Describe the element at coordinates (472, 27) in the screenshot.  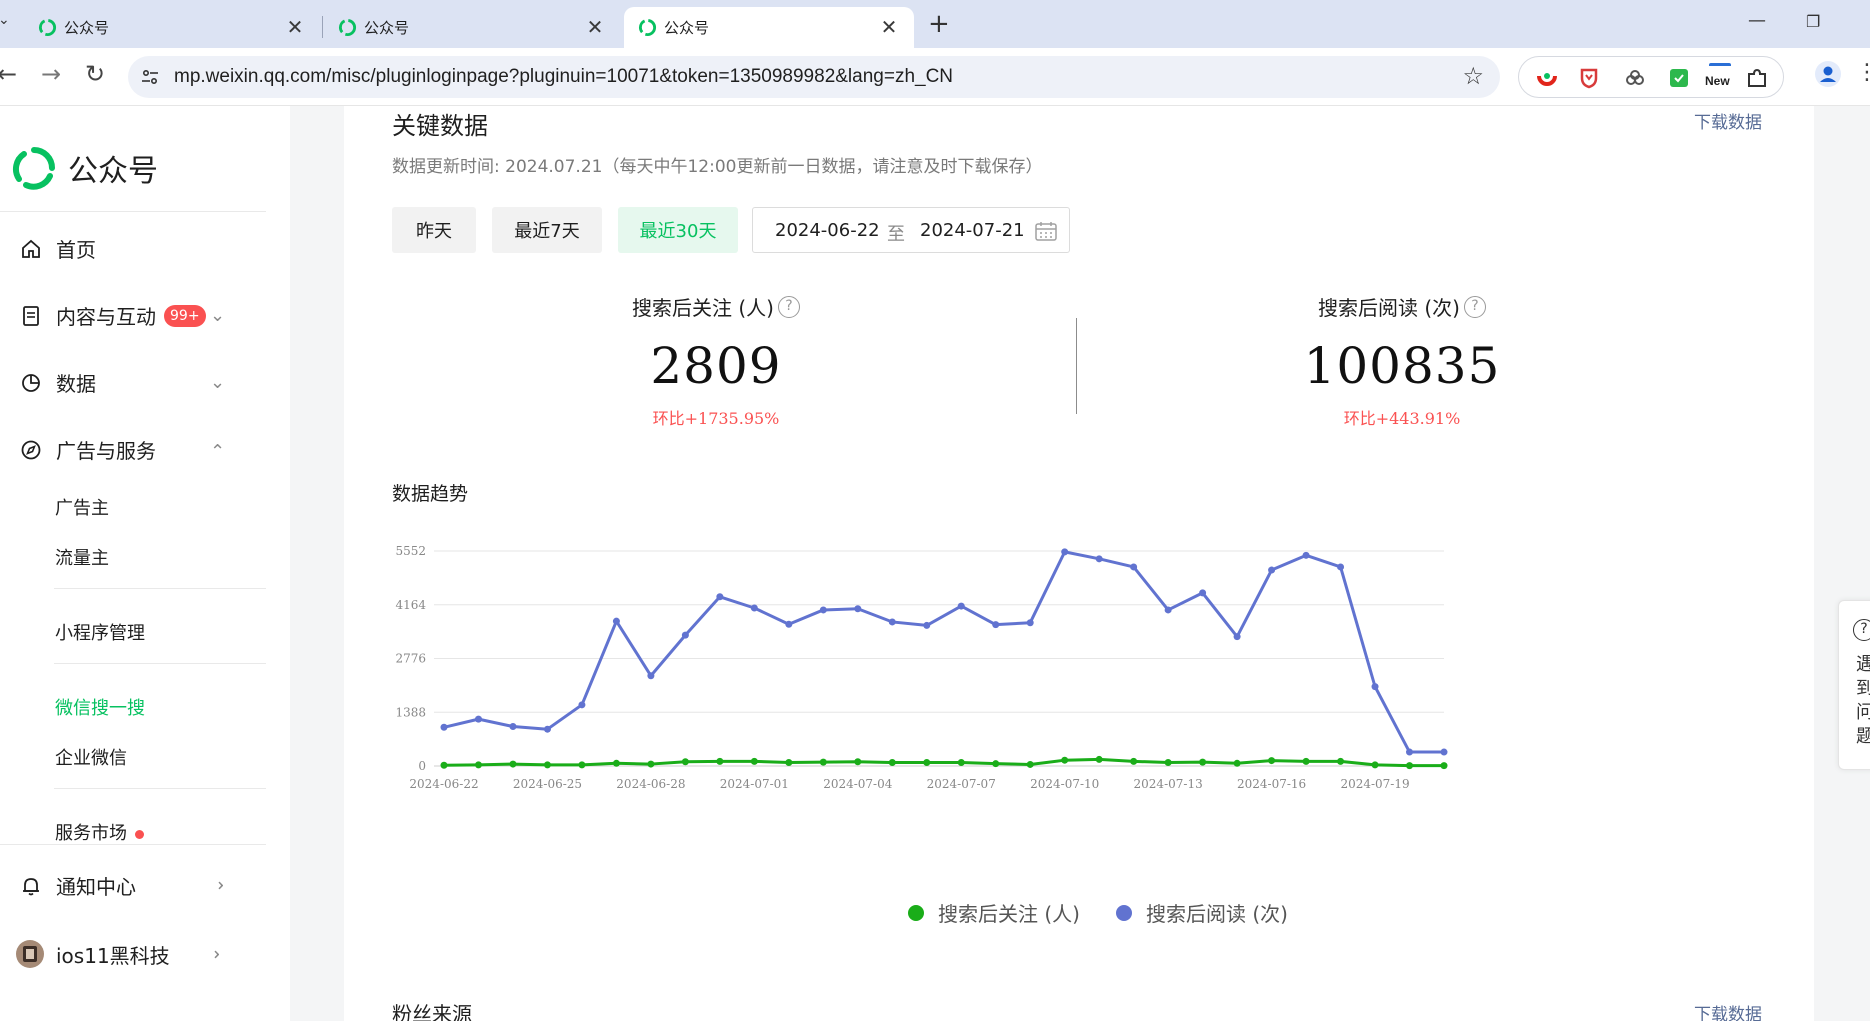
I see `browser-tab-2: 公众号 ✕` at that location.